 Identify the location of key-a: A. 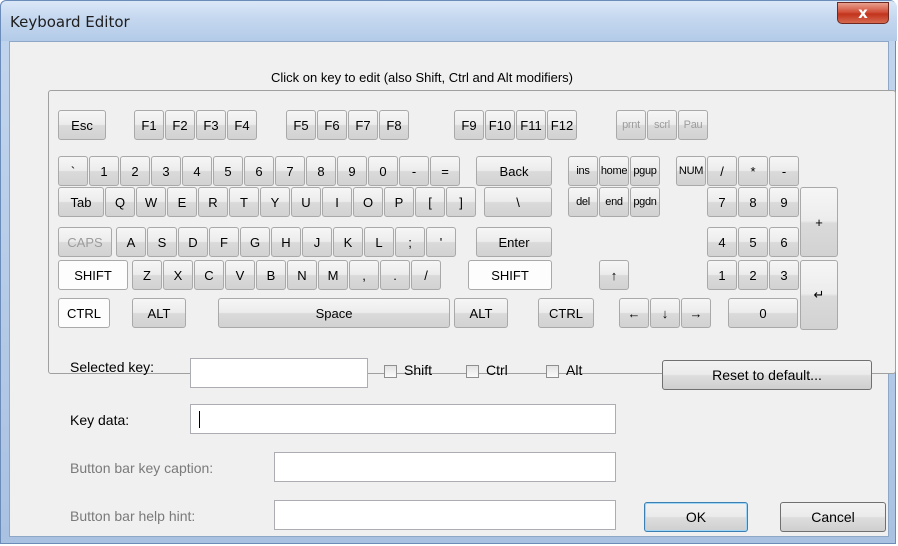
(131, 242).